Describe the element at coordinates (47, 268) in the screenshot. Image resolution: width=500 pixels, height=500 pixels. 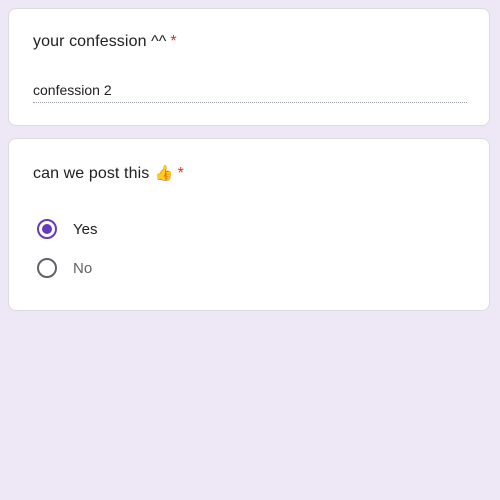
I see `radio-button-unchecked` at that location.